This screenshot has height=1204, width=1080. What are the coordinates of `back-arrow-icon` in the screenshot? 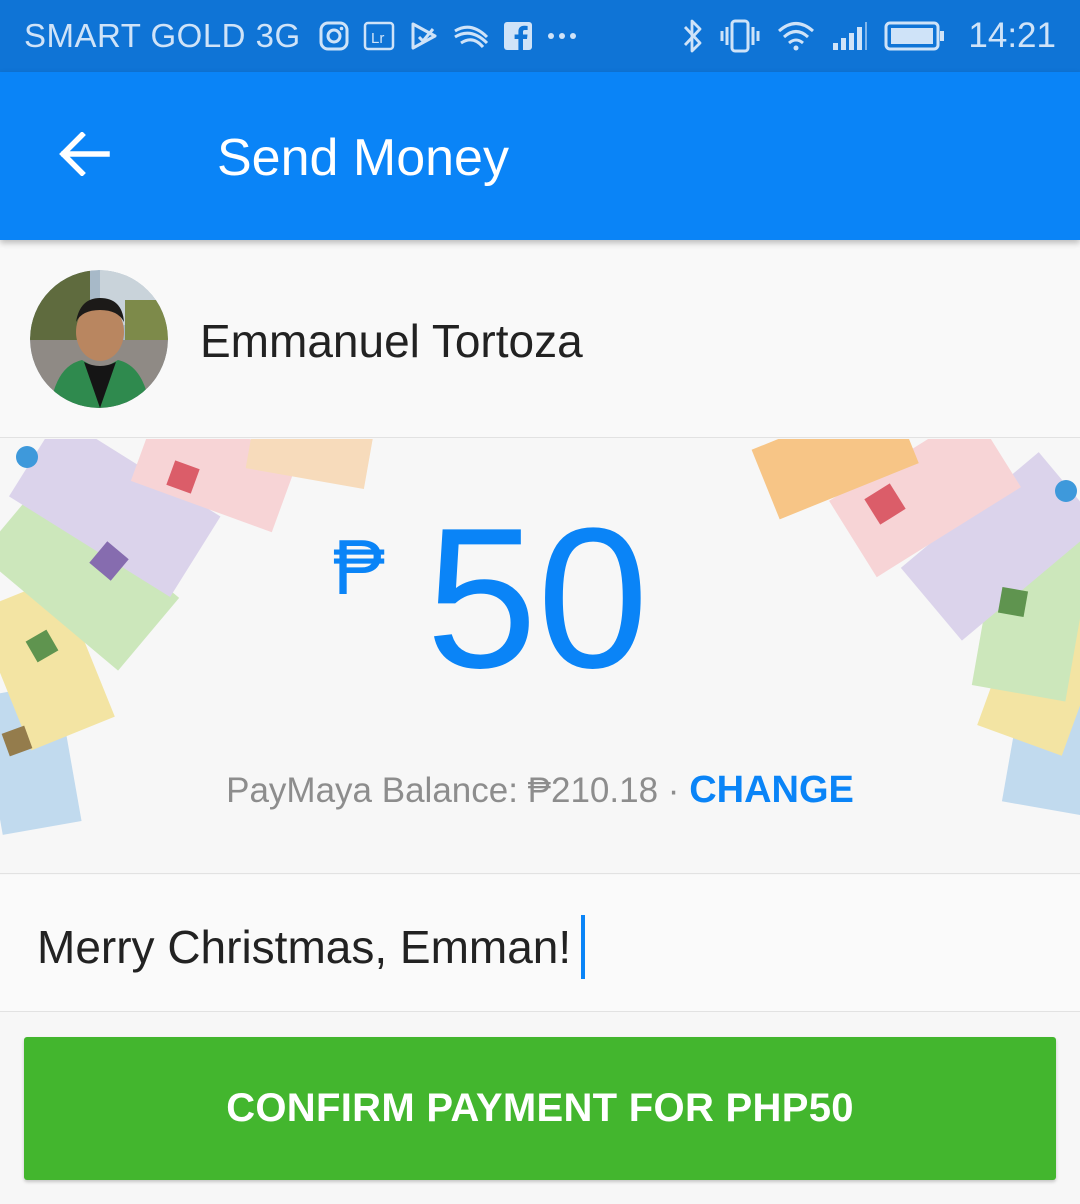 It's located at (84, 155).